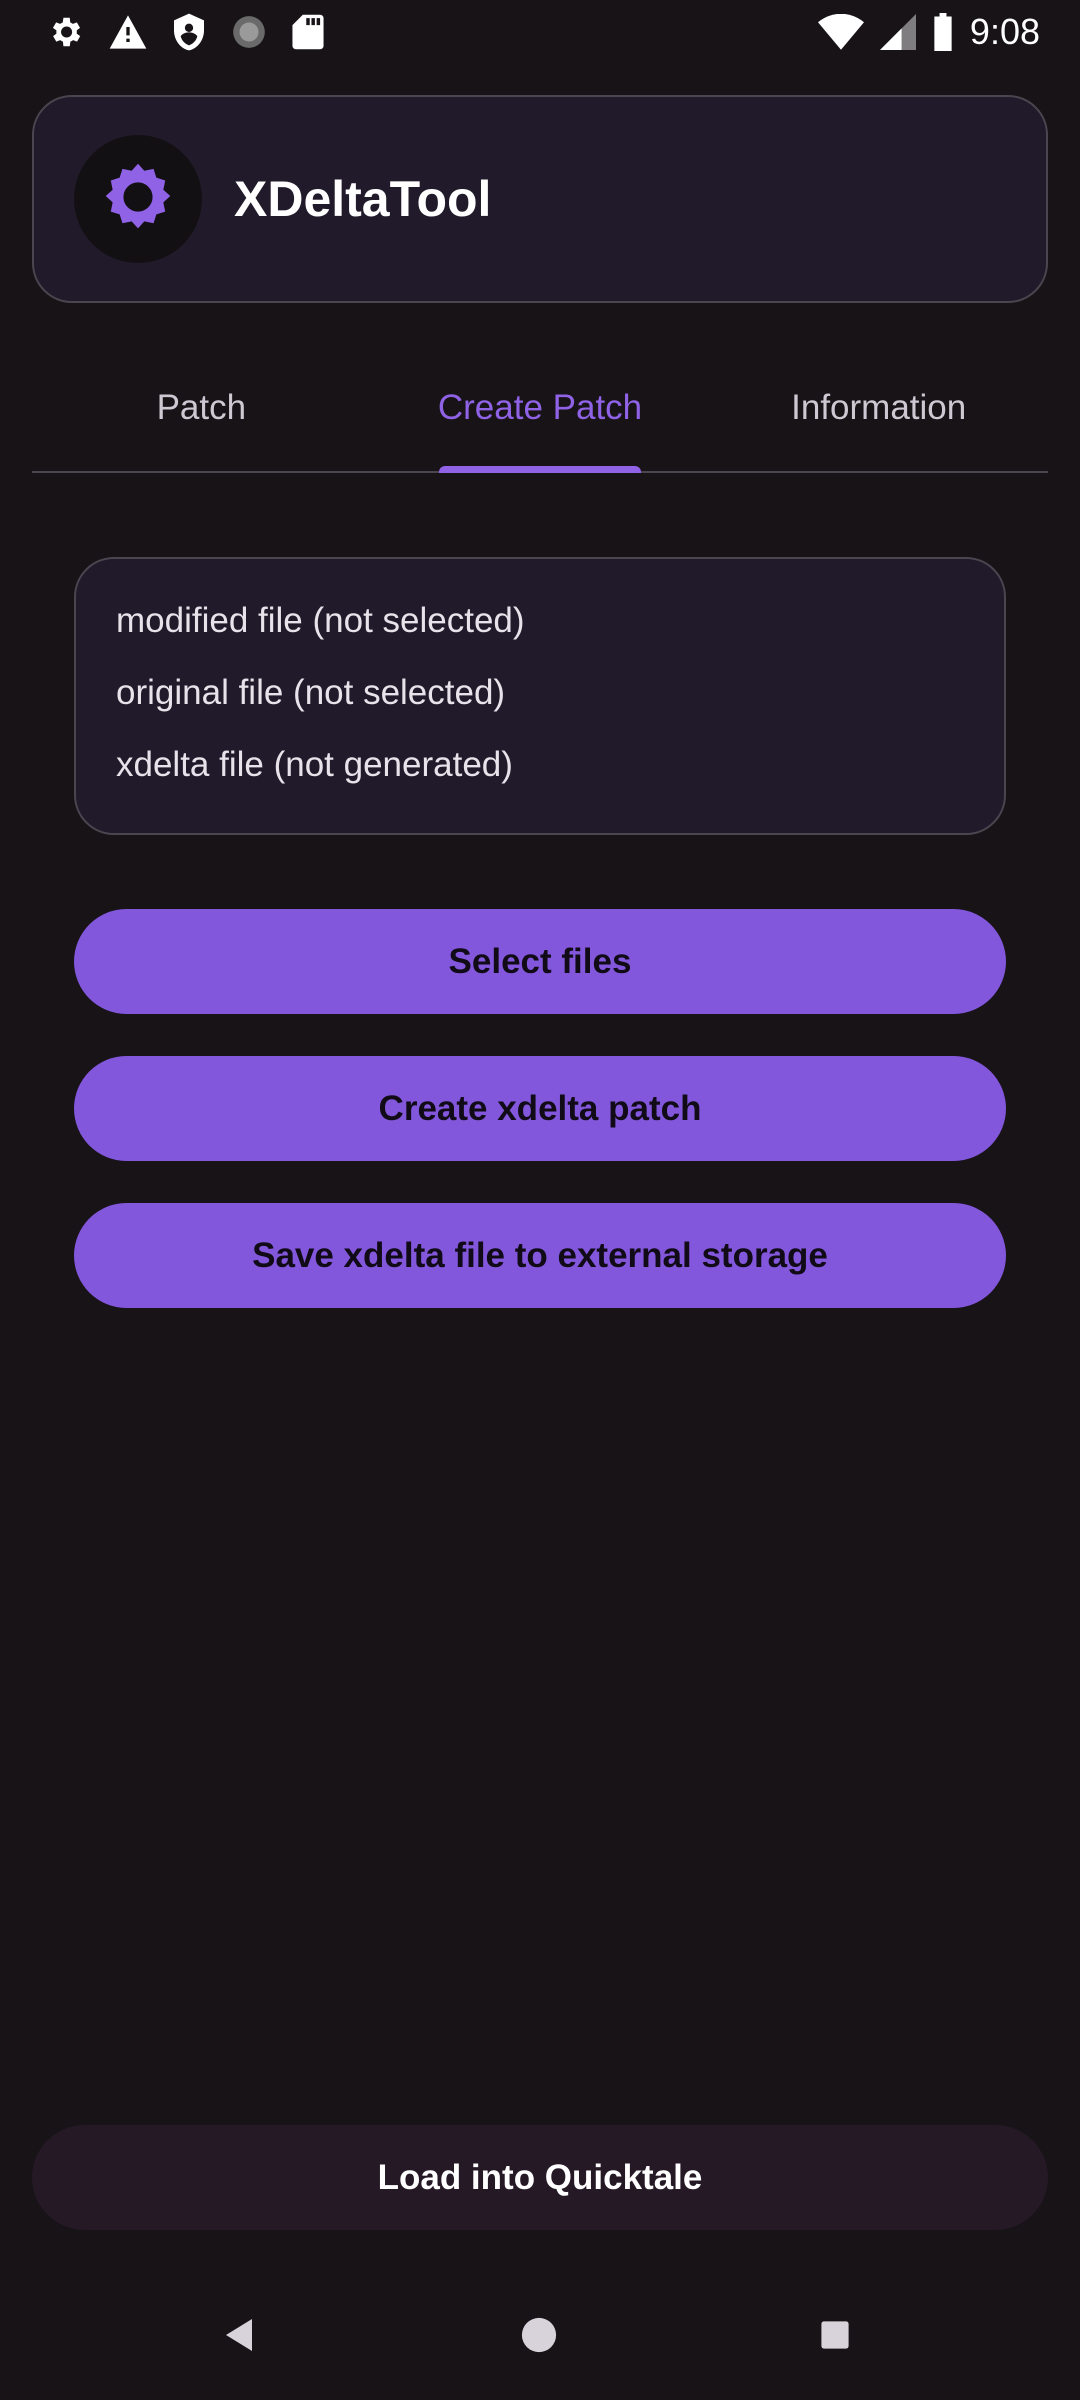 This screenshot has height=2400, width=1080. Describe the element at coordinates (835, 2335) in the screenshot. I see `recents-icon` at that location.